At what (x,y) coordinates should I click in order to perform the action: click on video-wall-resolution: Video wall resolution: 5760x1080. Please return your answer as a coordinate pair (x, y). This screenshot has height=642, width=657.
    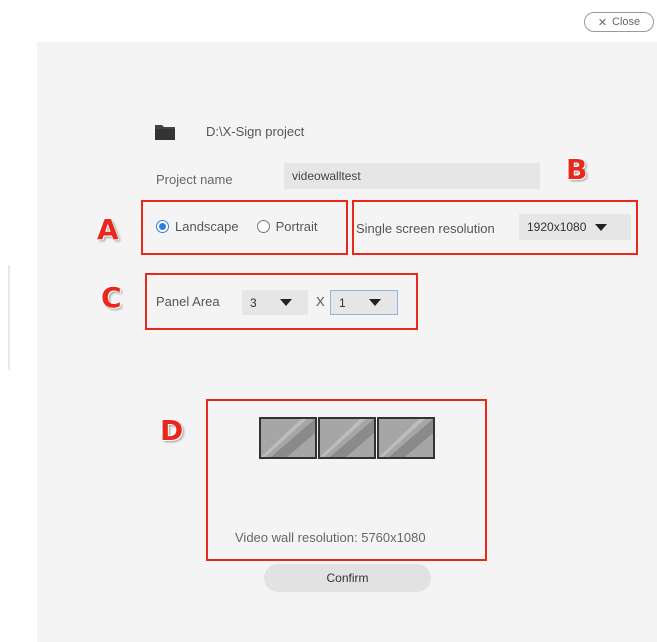
    Looking at the image, I should click on (330, 537).